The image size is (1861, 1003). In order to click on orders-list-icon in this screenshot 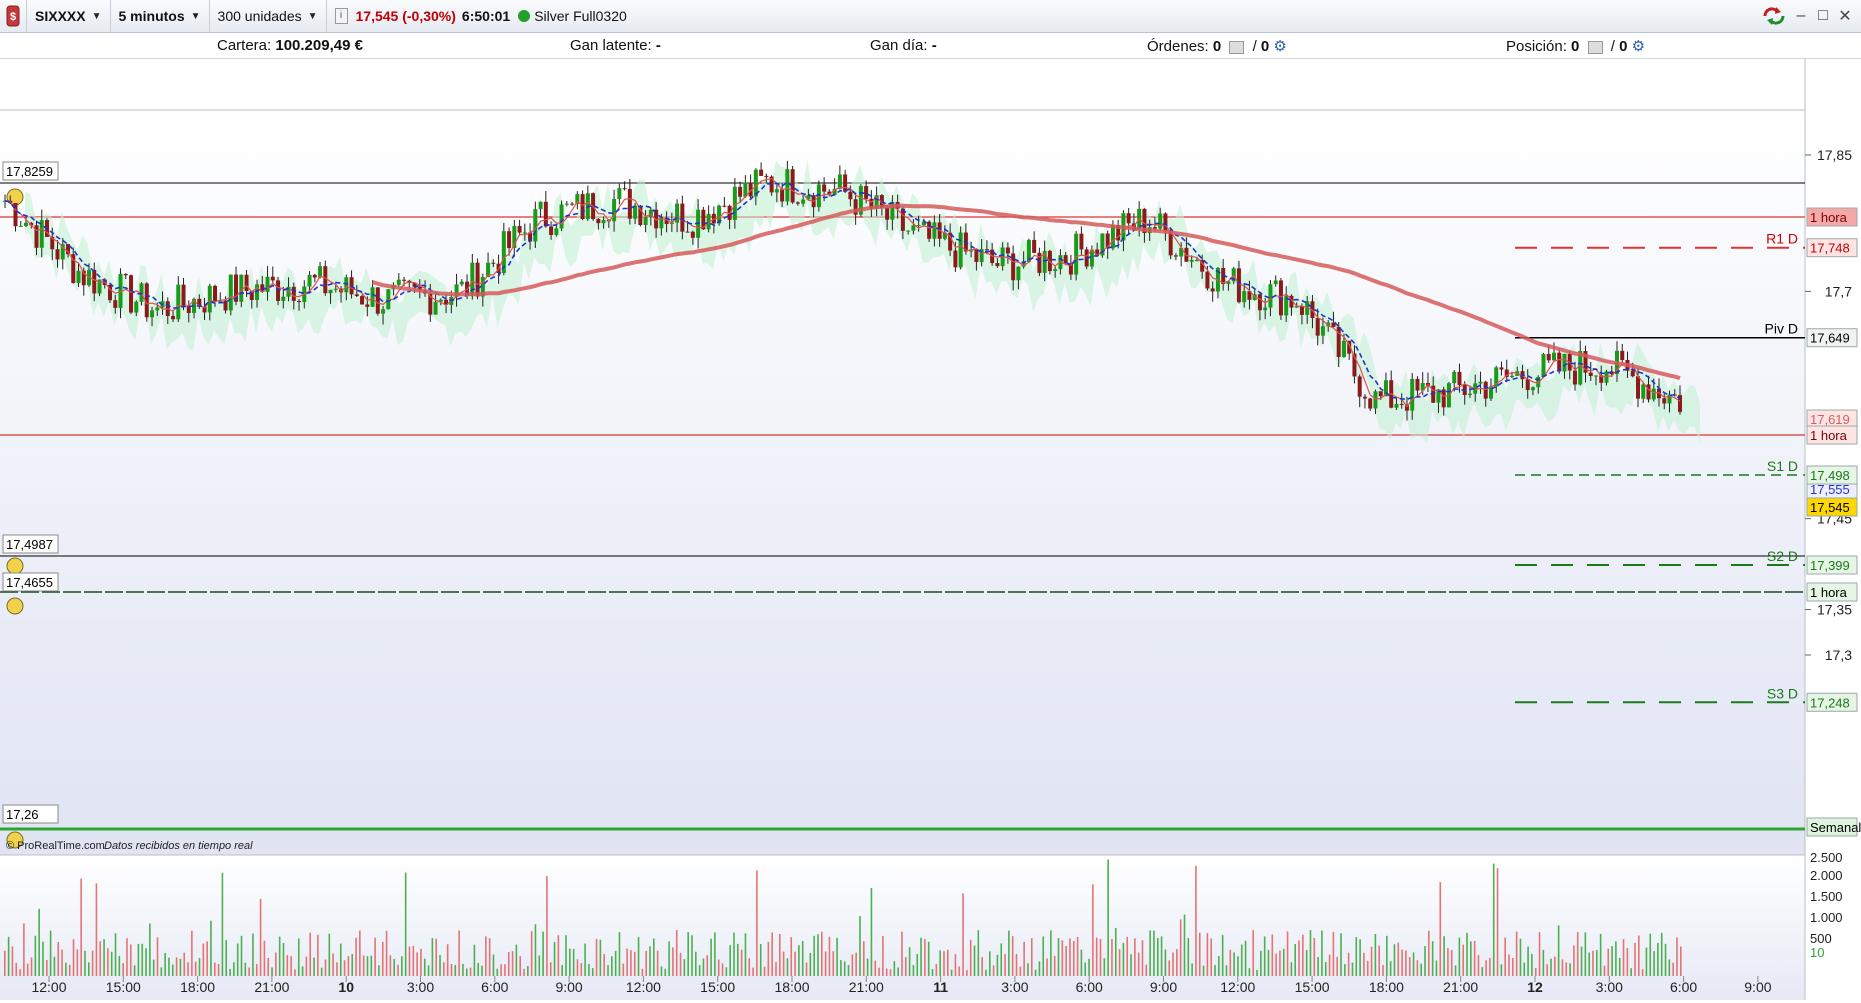, I will do `click(1237, 47)`.